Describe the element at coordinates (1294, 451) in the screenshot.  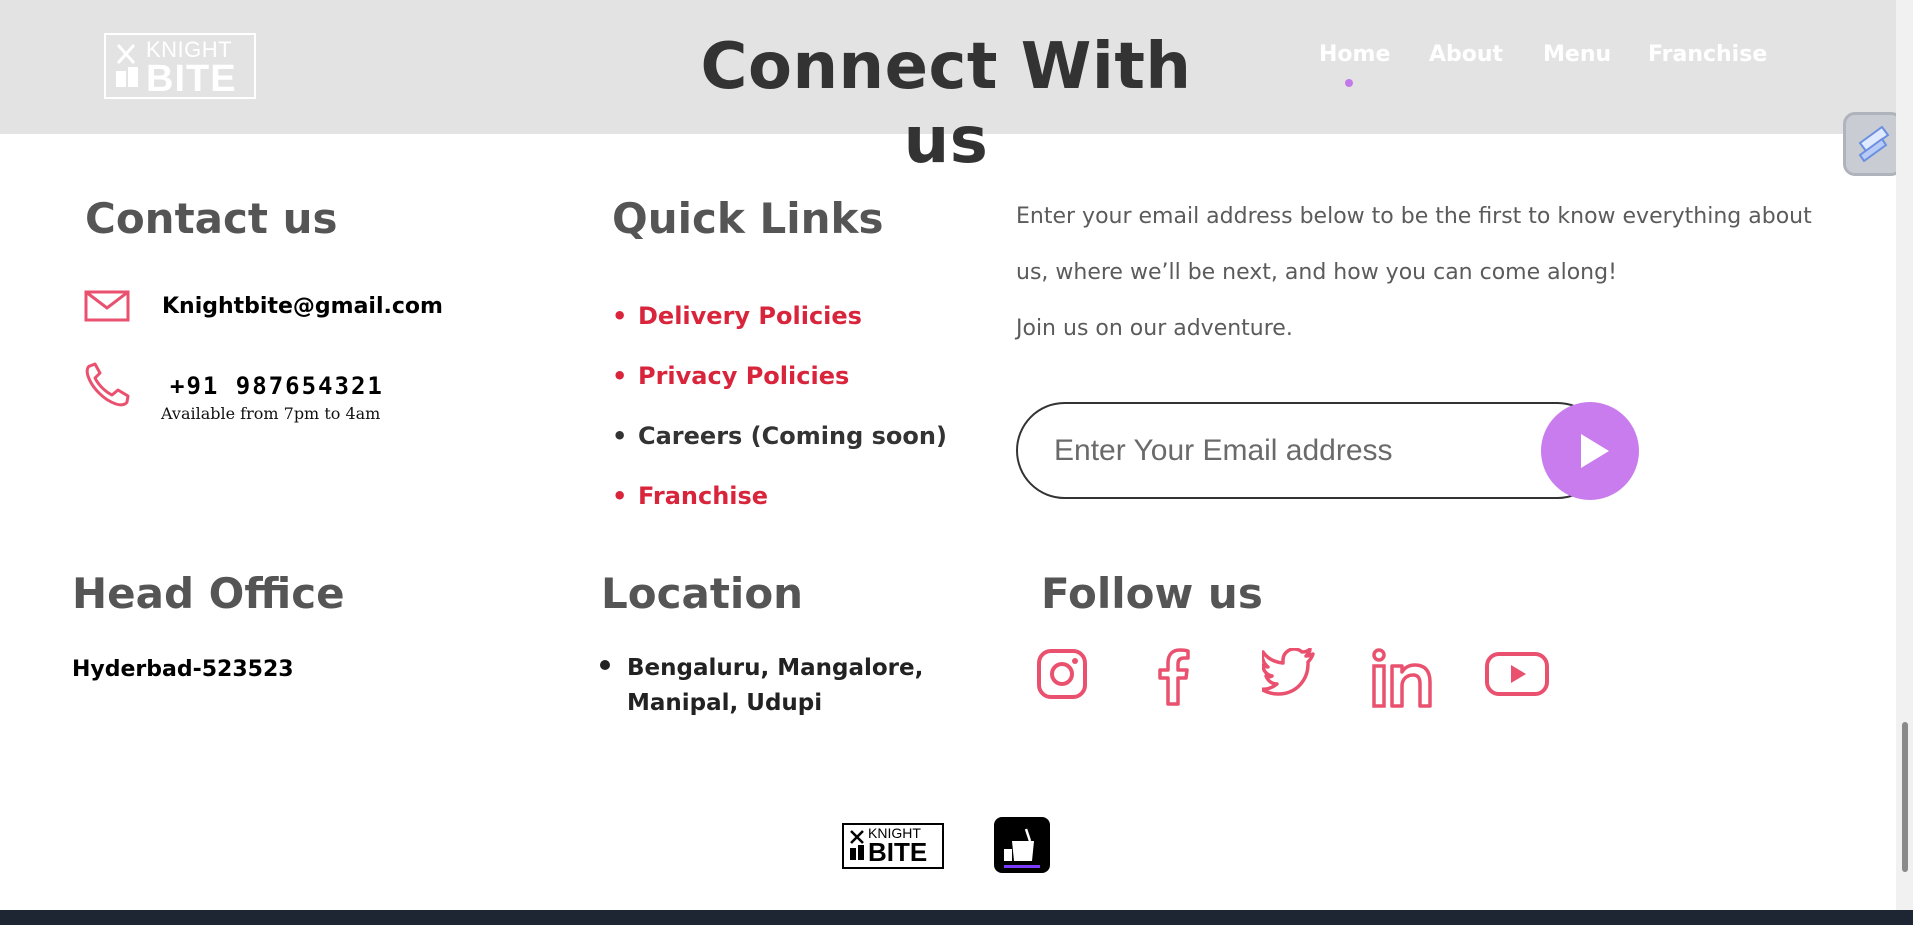
I see `email-input` at that location.